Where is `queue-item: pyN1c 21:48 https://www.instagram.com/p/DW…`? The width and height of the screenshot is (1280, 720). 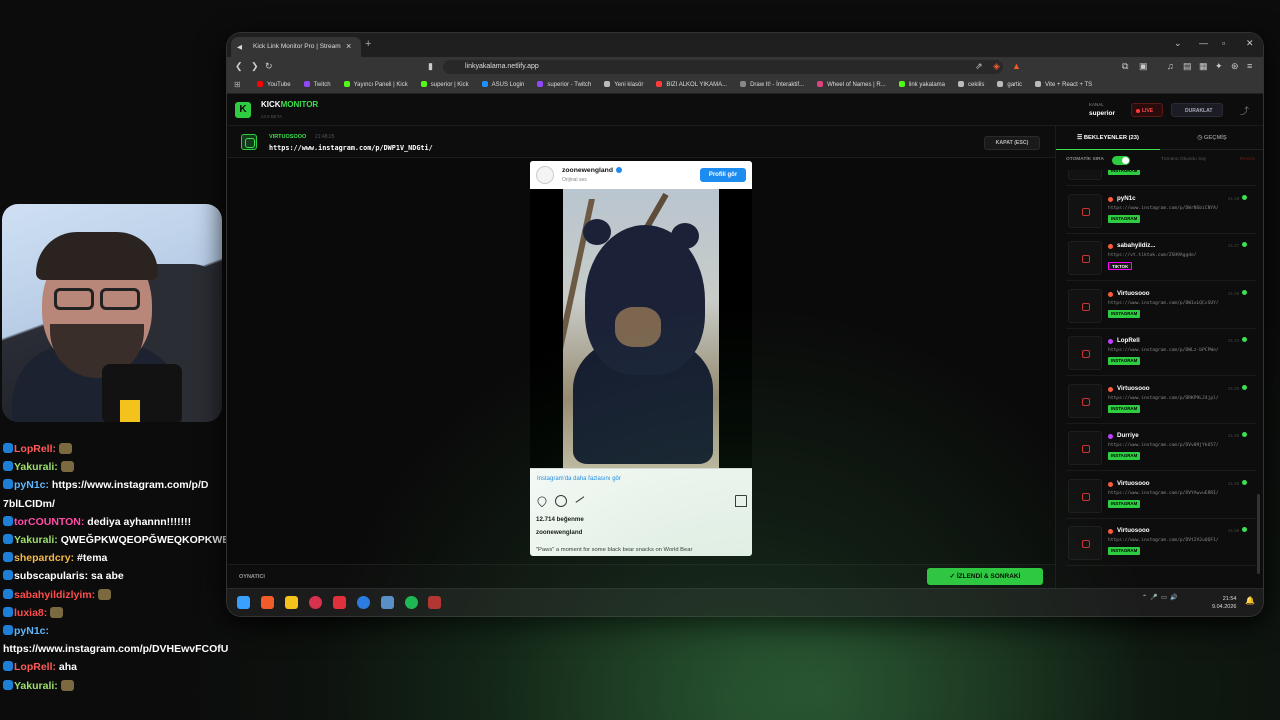 queue-item: pyN1c 21:48 https://www.instagram.com/p/DW… is located at coordinates (1161, 212).